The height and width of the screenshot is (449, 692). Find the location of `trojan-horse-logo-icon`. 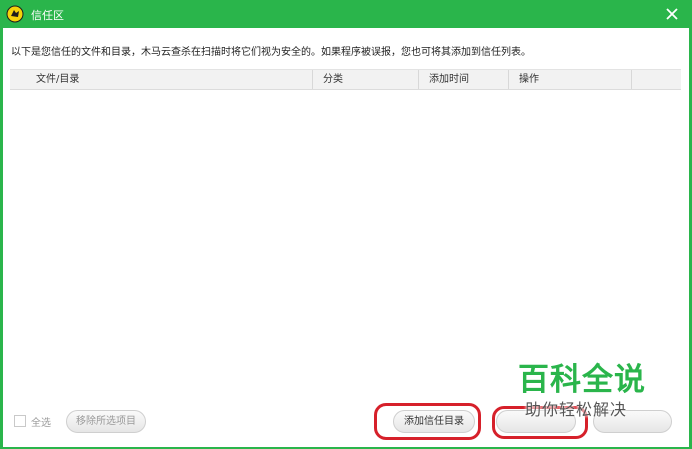

trojan-horse-logo-icon is located at coordinates (15, 14).